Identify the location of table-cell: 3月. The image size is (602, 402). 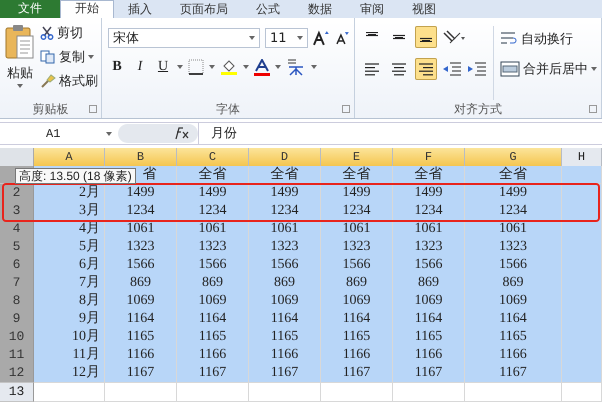
(69, 211).